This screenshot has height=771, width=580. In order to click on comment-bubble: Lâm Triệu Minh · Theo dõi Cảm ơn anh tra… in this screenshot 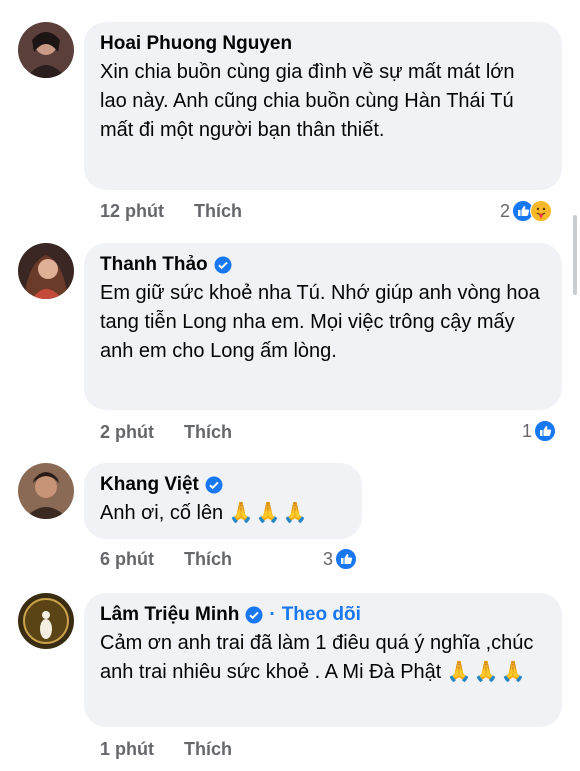, I will do `click(323, 660)`.